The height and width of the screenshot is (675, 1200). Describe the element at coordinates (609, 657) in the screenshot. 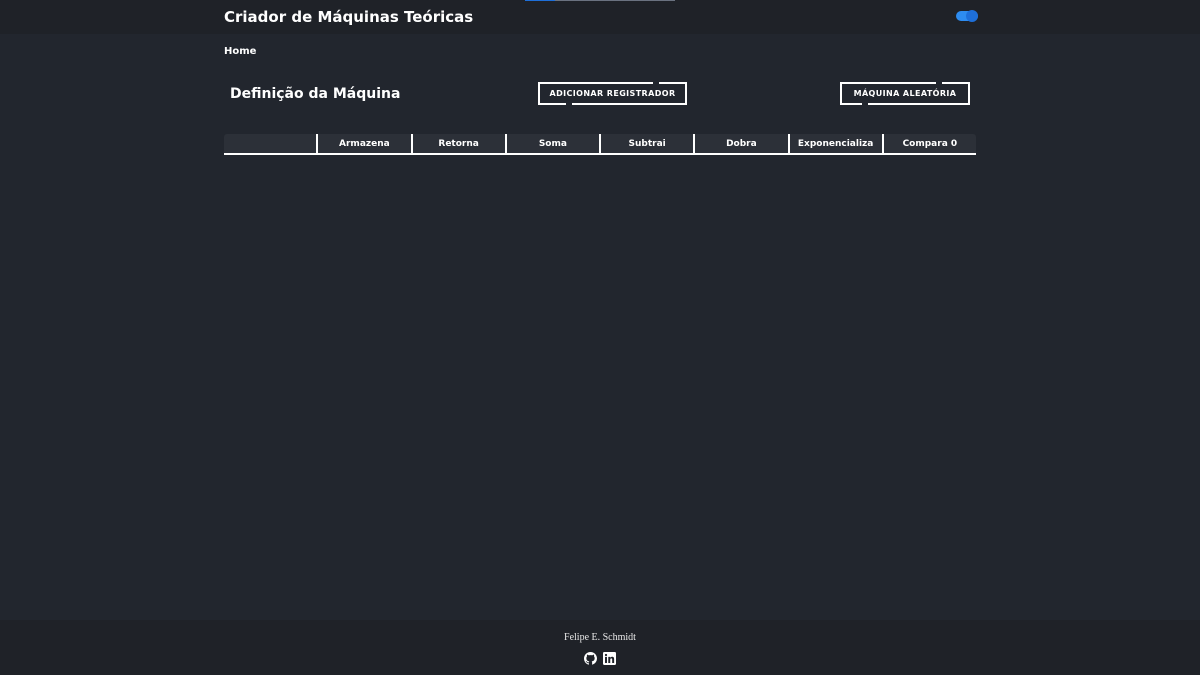

I see `linkedin-icon` at that location.